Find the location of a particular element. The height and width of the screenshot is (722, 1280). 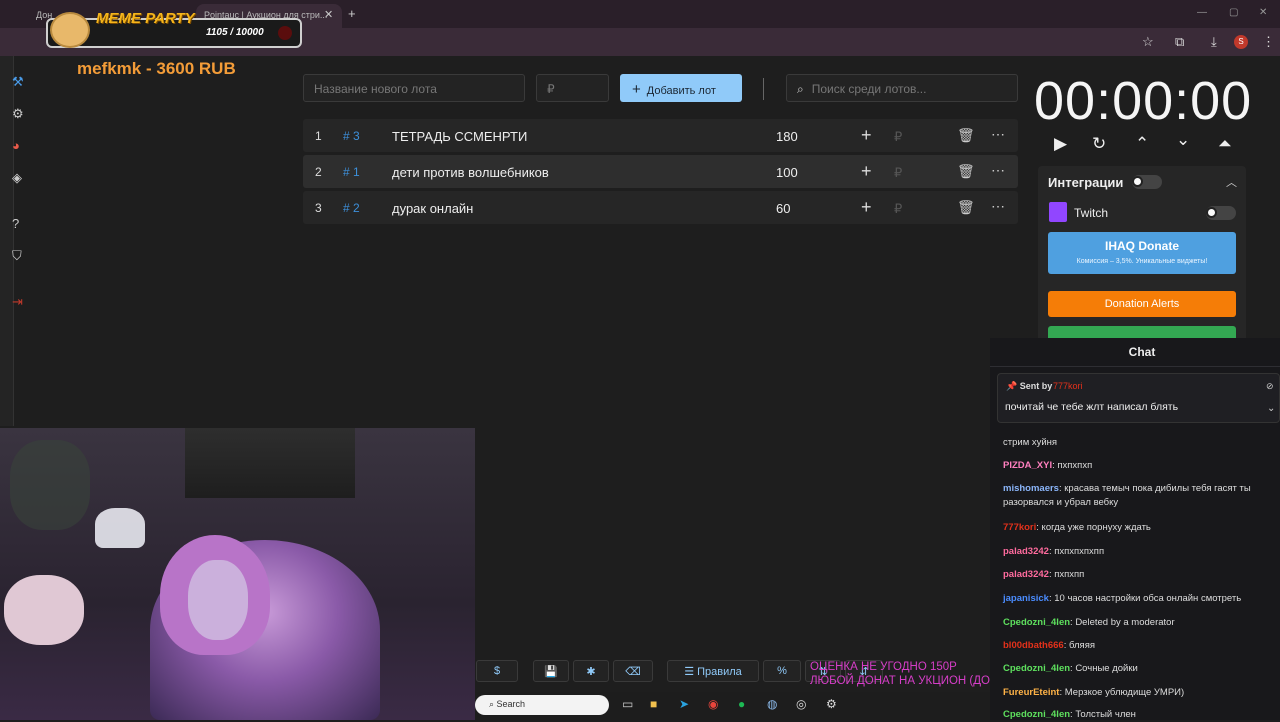

webcam-plush is located at coordinates (44, 610).